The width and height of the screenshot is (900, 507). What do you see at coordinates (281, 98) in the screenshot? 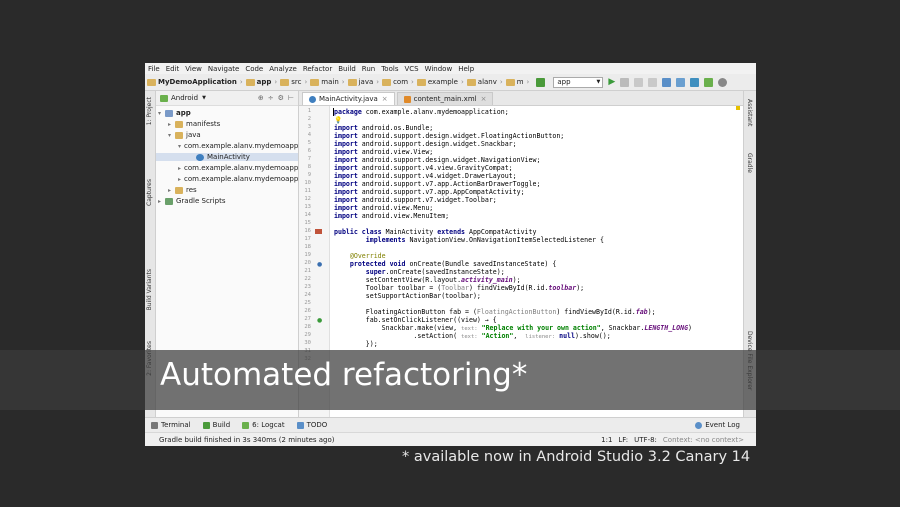
I see `gear-icon: ⚙` at bounding box center [281, 98].